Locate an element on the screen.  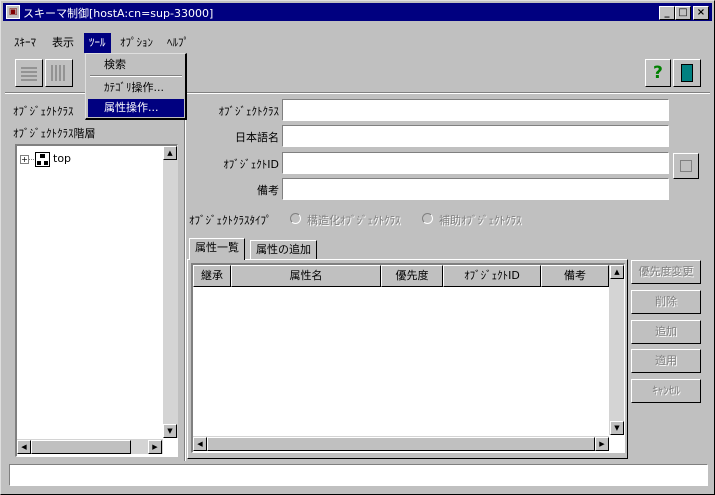
tree-vertical-scrollbar is located at coordinates (170, 292).